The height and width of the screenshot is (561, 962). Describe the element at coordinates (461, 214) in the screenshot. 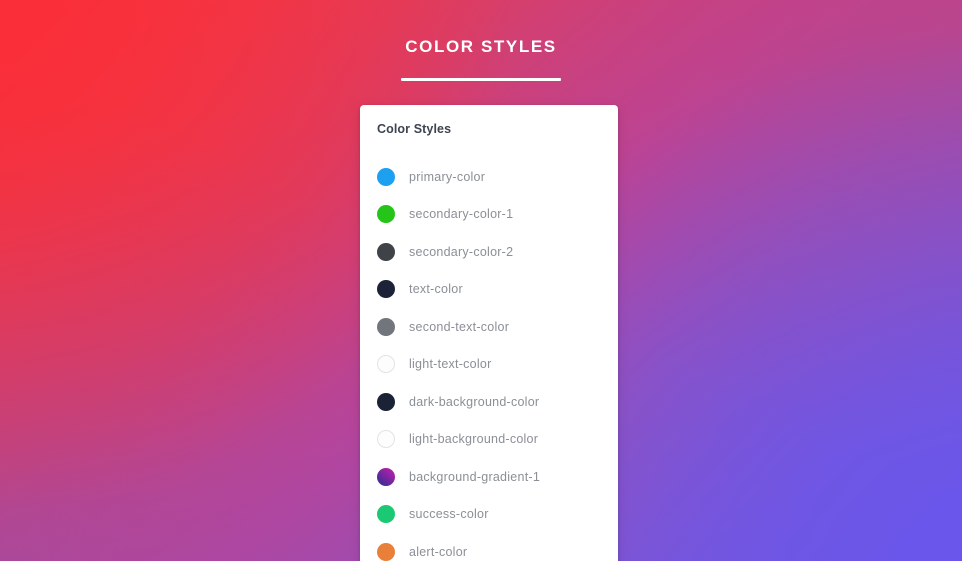

I see `color-swatch-label: secondary-color-1` at that location.